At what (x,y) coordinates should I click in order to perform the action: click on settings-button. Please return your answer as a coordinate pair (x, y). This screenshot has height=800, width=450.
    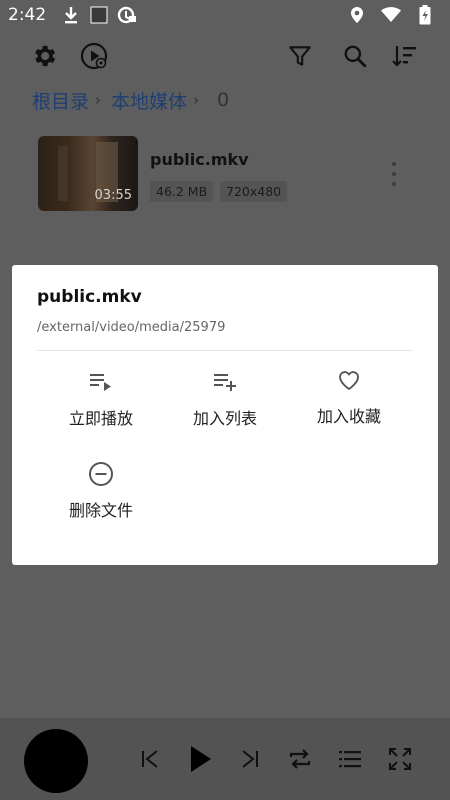
    Looking at the image, I should click on (44, 56).